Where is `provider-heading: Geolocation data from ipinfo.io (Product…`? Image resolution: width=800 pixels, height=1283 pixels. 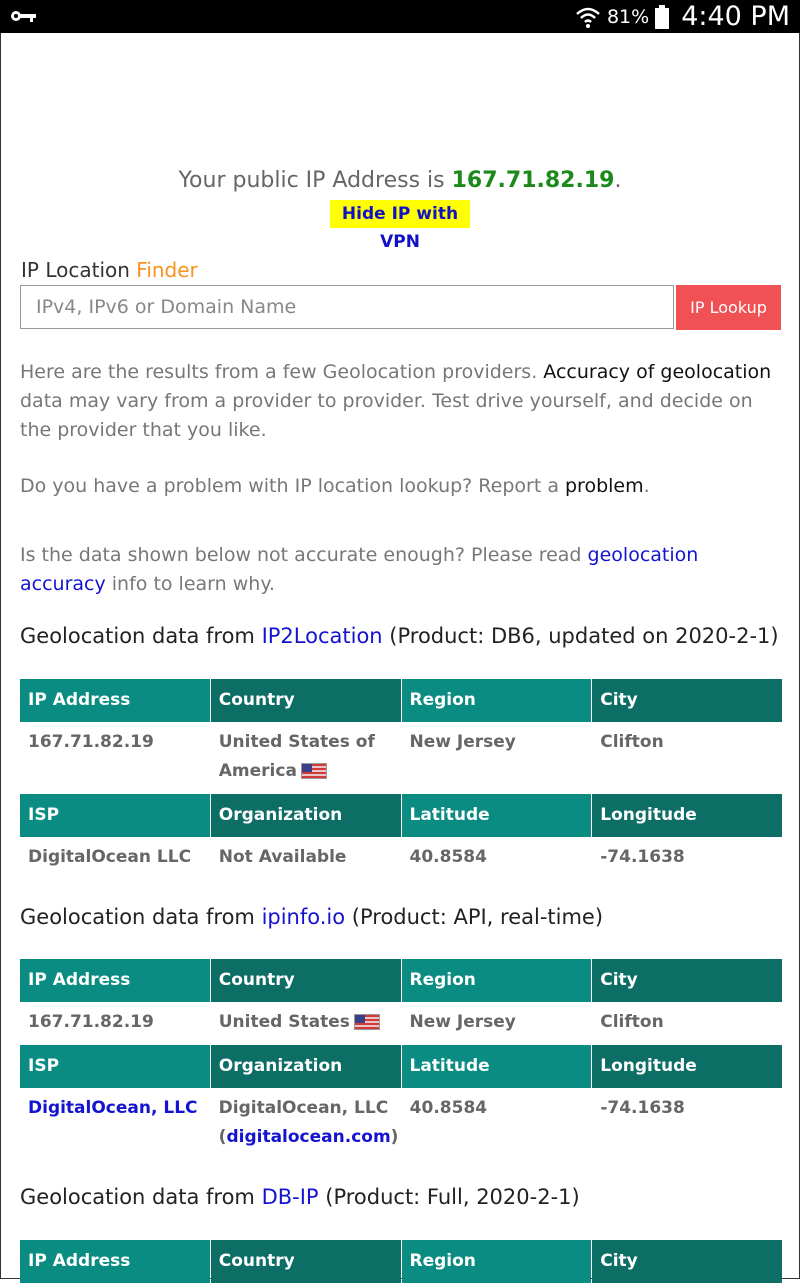 provider-heading: Geolocation data from ipinfo.io (Product… is located at coordinates (405, 917).